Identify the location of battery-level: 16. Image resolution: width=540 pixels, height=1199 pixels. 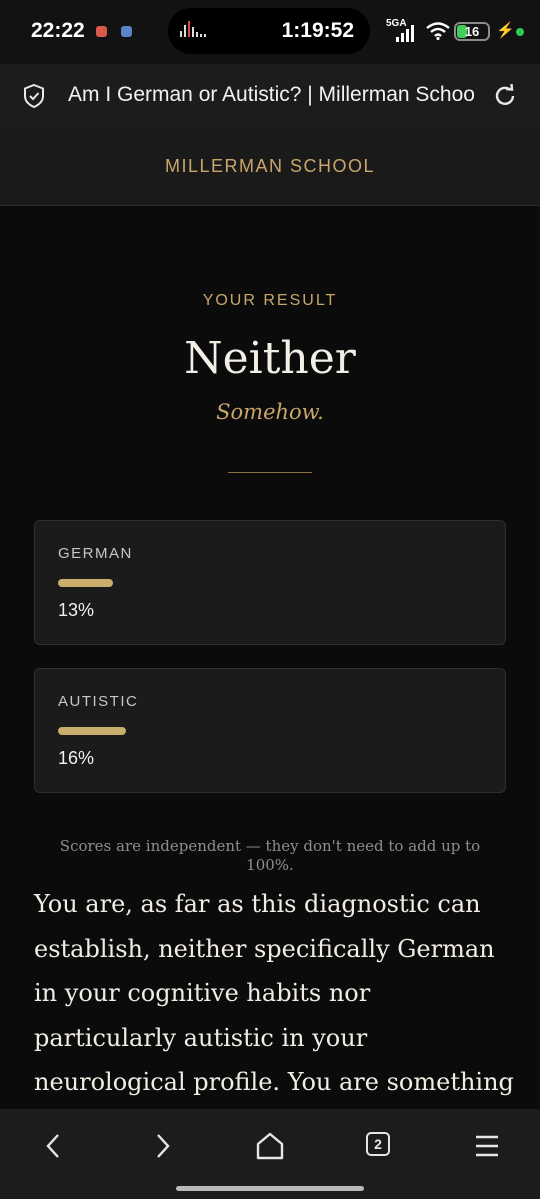
(472, 31).